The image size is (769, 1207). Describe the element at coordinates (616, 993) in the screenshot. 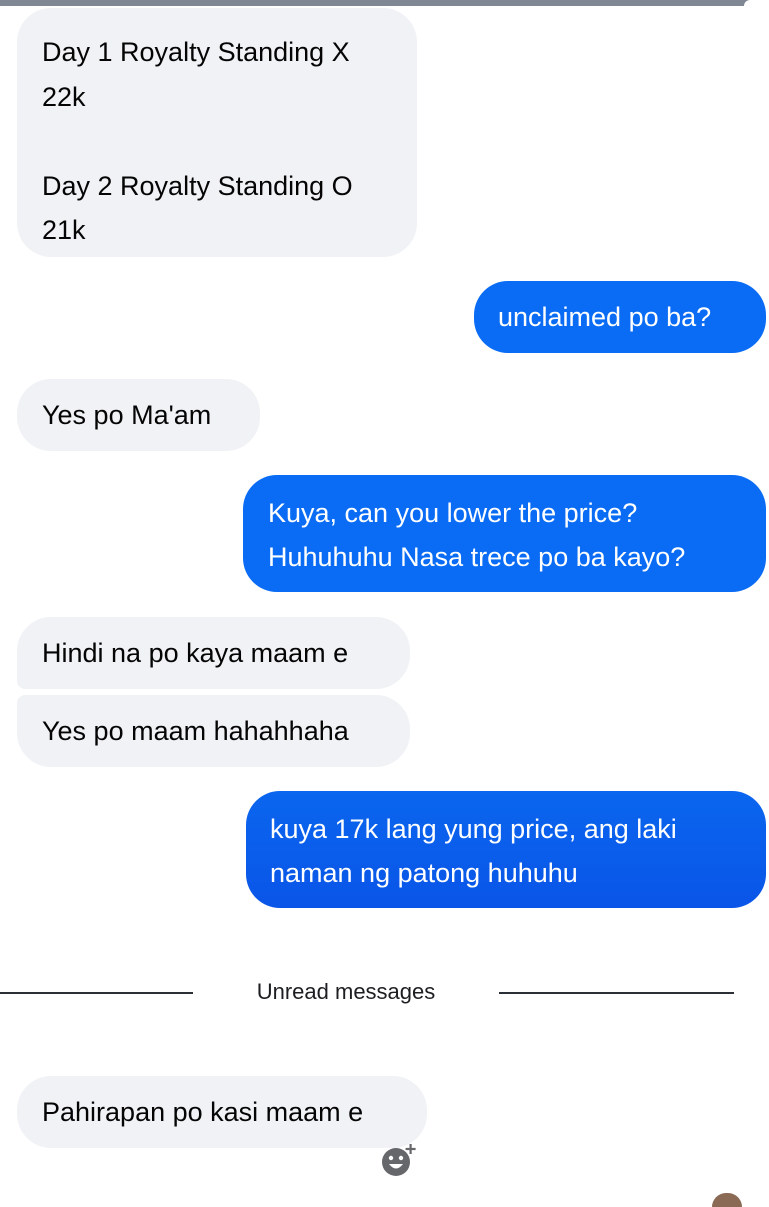

I see `divider-line-right` at that location.